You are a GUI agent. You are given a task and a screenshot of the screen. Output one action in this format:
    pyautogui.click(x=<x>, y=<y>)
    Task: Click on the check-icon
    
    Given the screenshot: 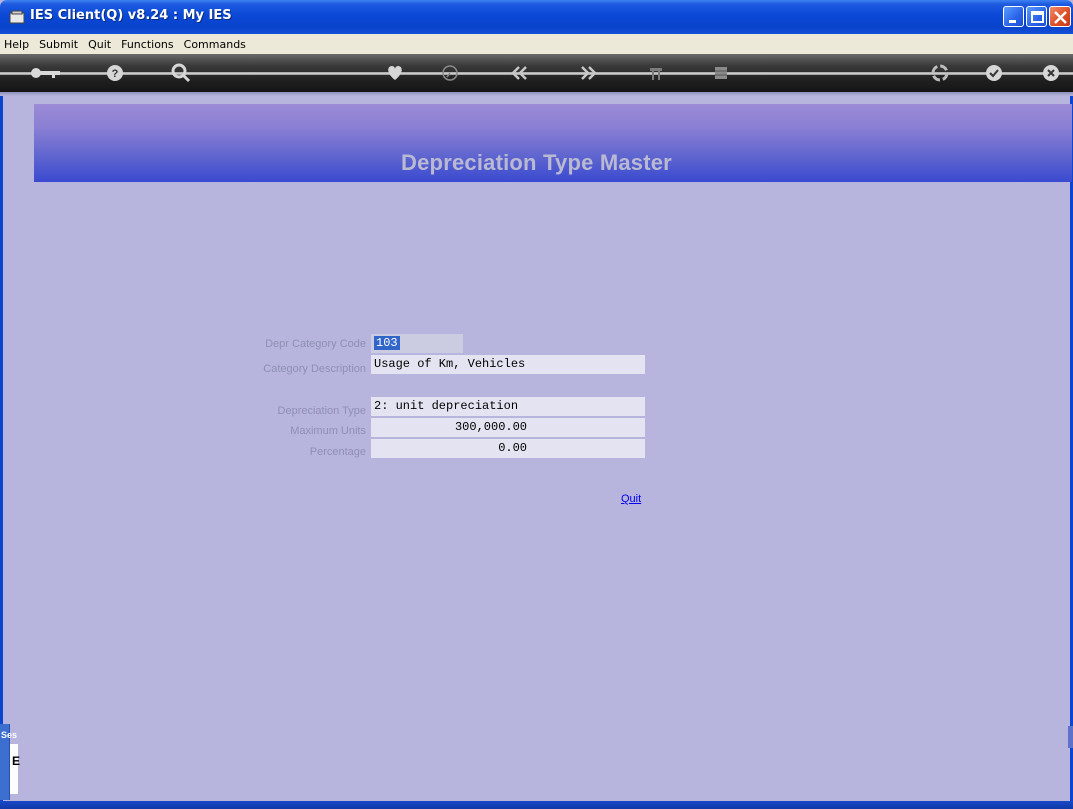 What is the action you would take?
    pyautogui.click(x=994, y=73)
    